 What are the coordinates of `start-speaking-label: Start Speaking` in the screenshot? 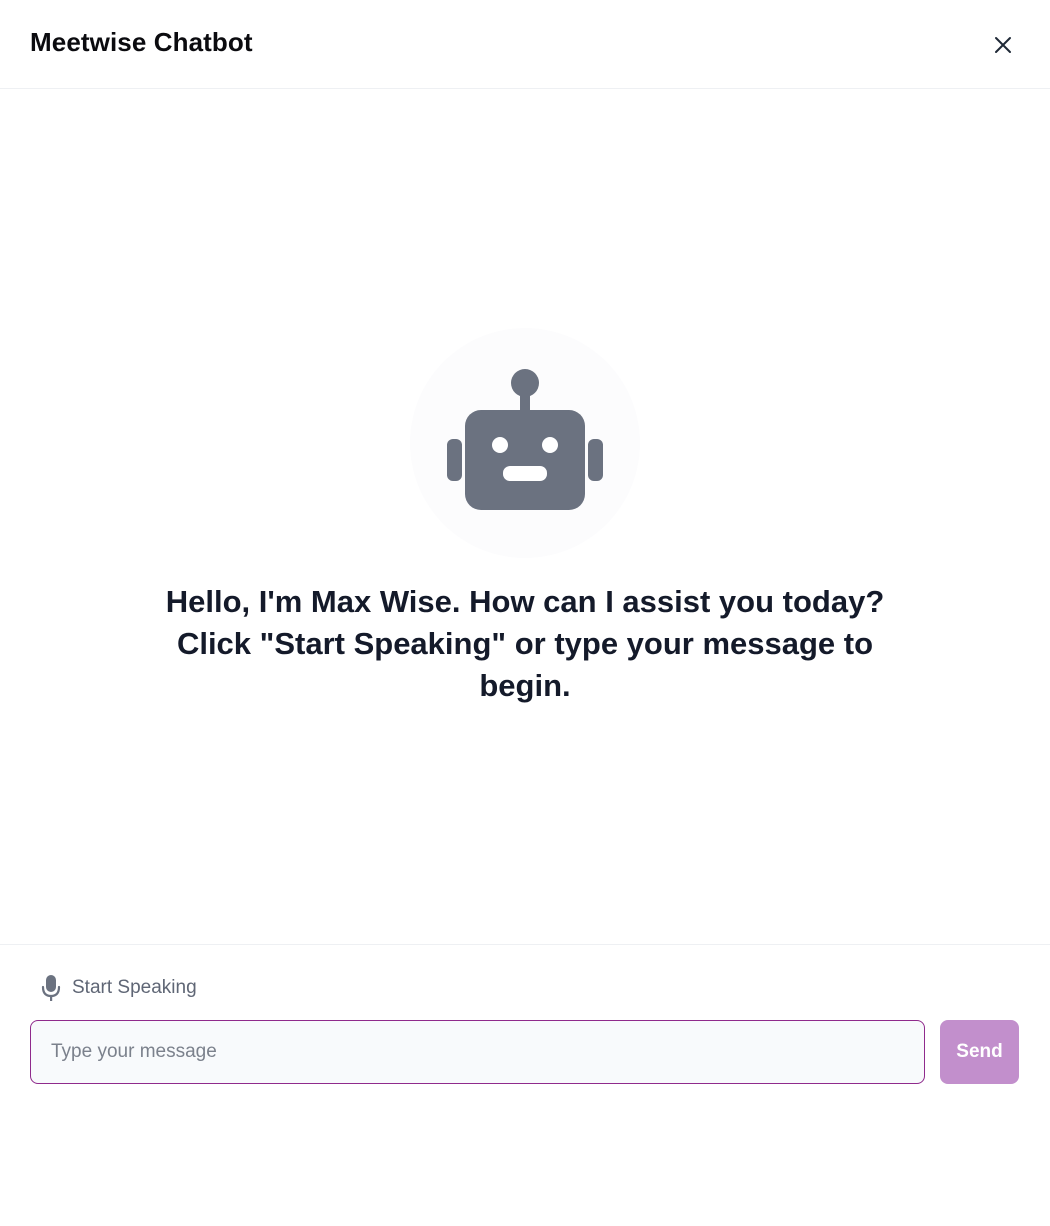 It's located at (134, 987).